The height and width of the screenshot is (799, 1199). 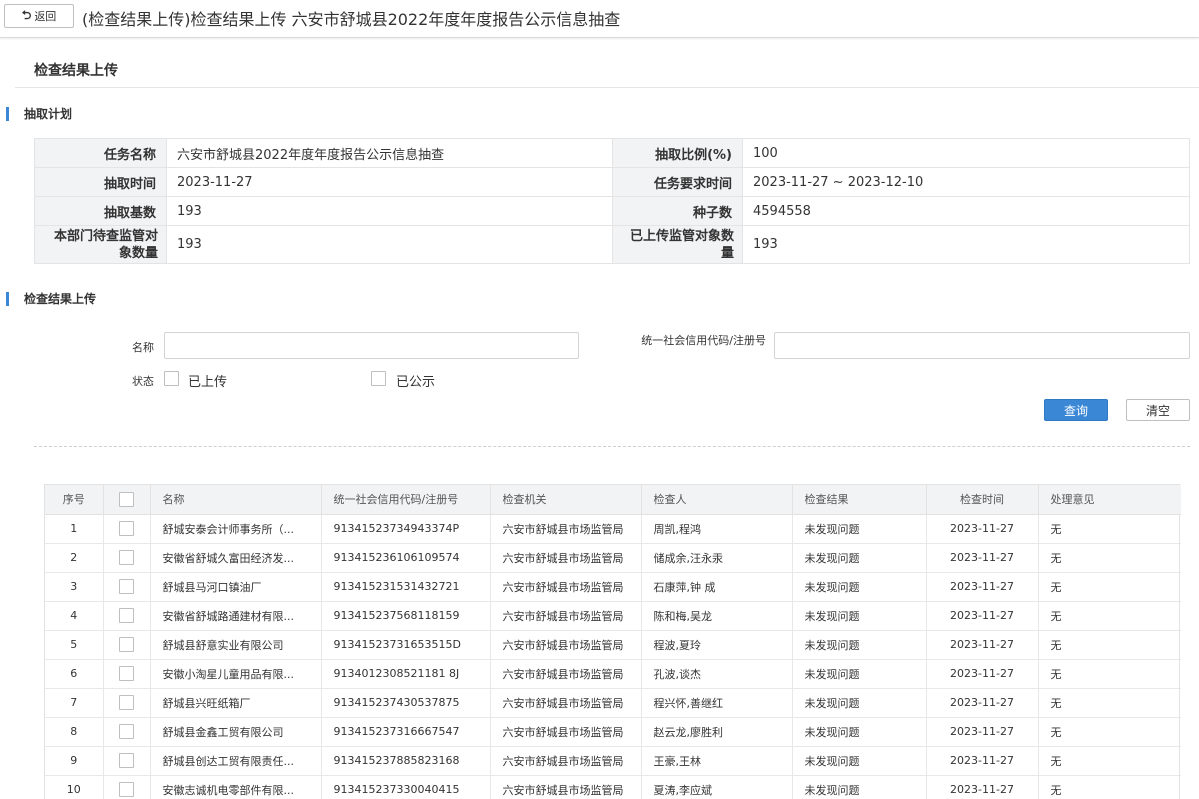 What do you see at coordinates (406, 674) in the screenshot?
I see `row-code: 9134012308521181 8J` at bounding box center [406, 674].